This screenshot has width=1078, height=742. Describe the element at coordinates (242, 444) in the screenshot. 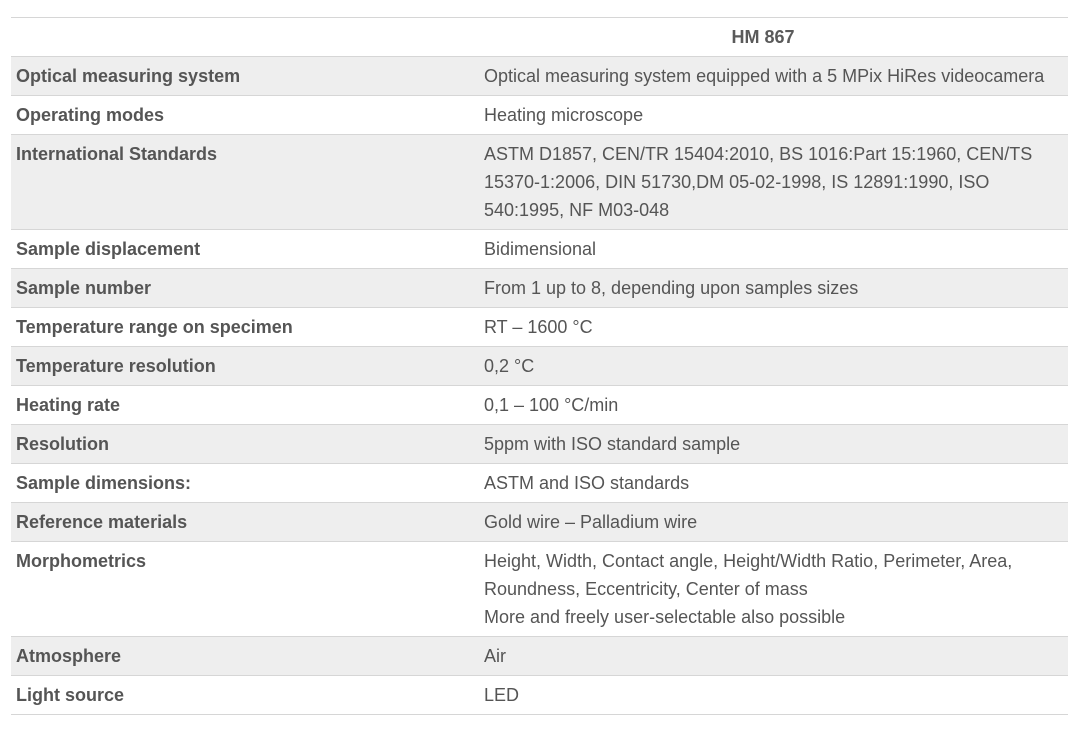

I see `spec-label: Resolution` at that location.